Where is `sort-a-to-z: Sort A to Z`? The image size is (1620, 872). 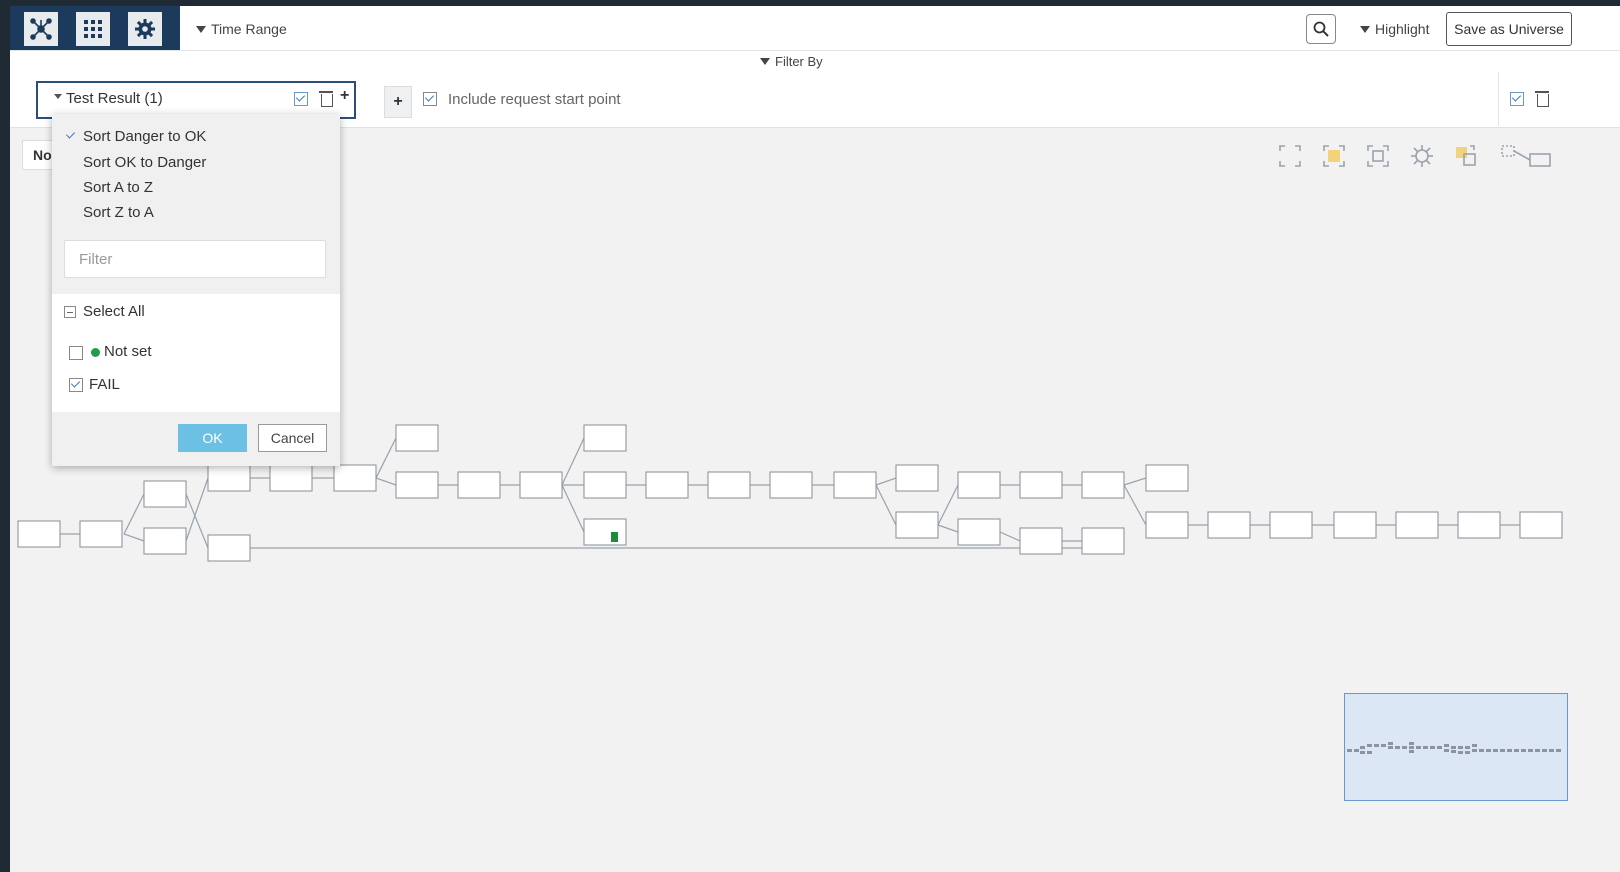 sort-a-to-z: Sort A to Z is located at coordinates (118, 187).